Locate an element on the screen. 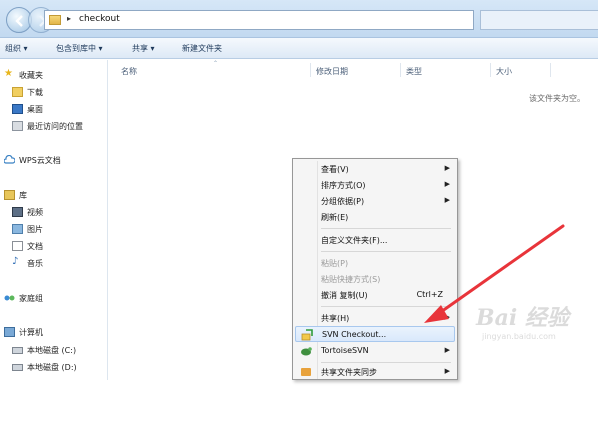 The image size is (598, 423). document-icon is located at coordinates (17, 246).